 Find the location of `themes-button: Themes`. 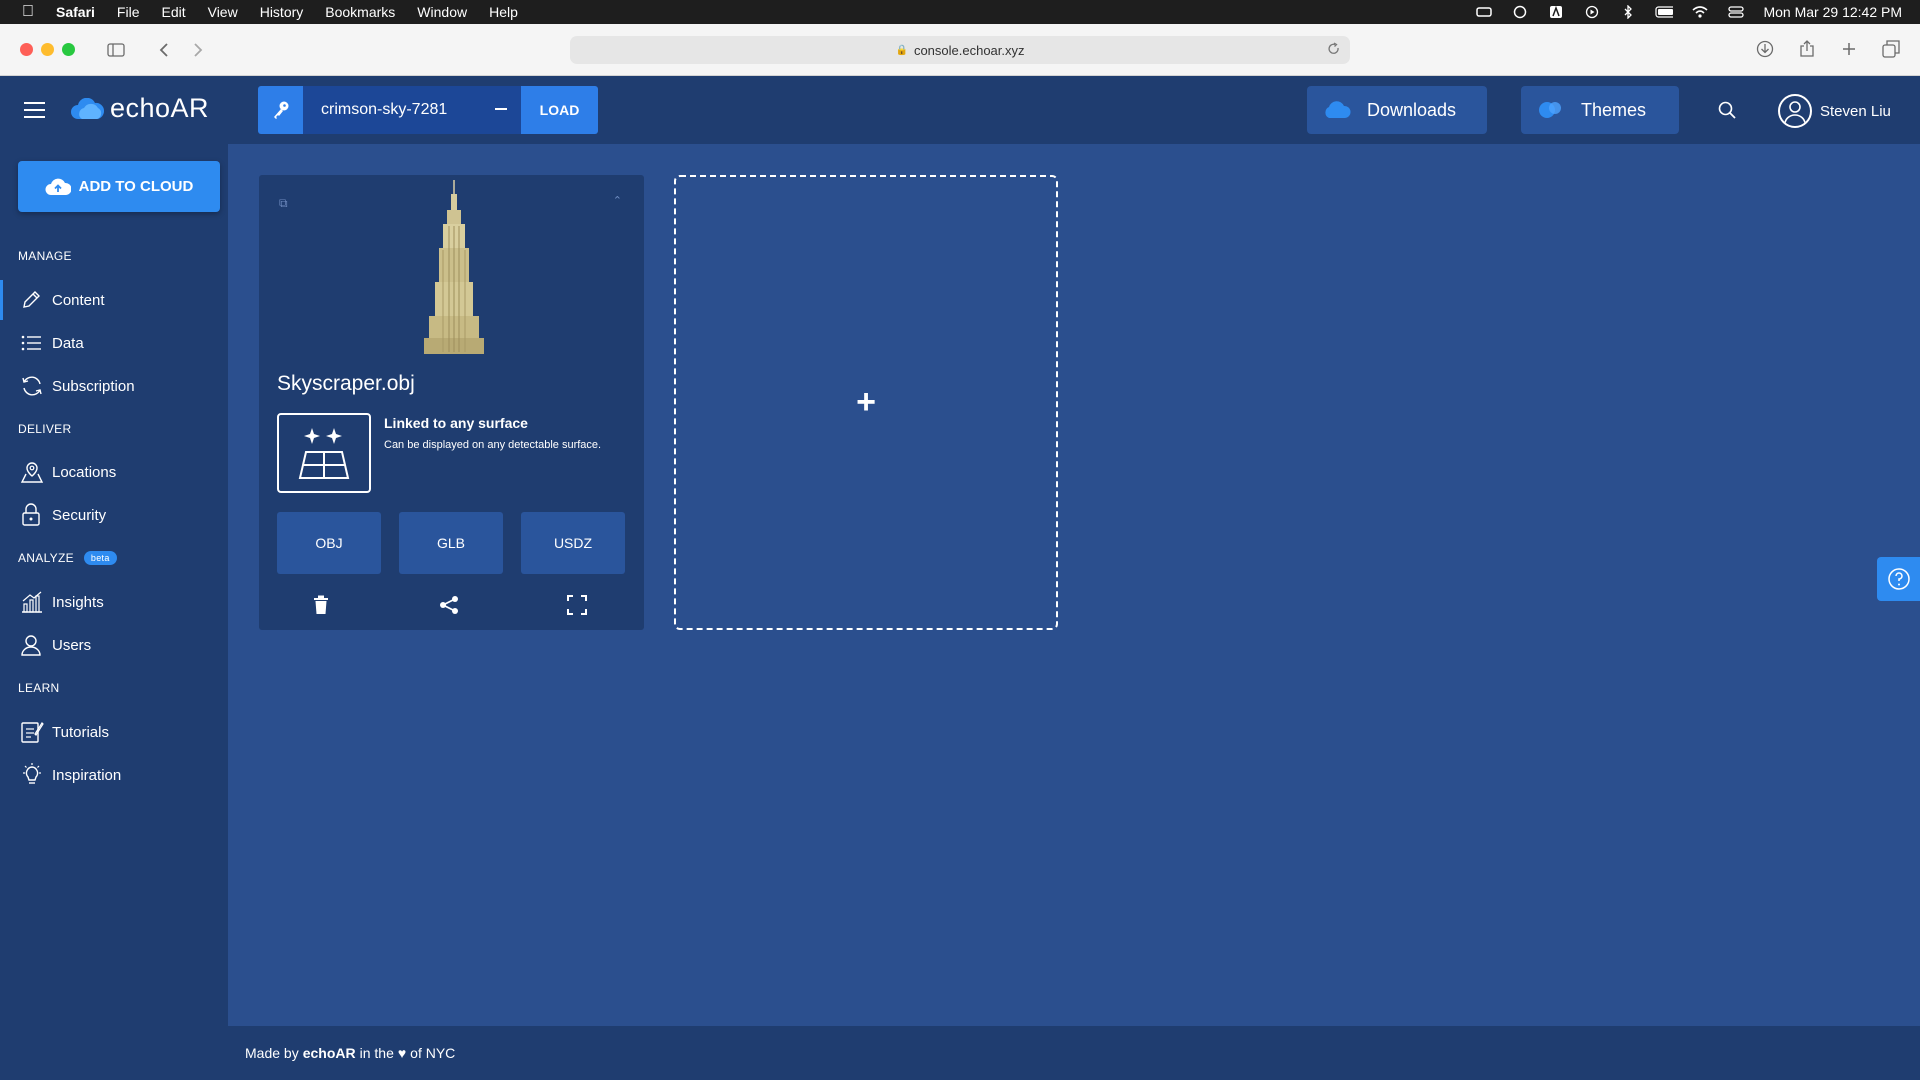

themes-button: Themes is located at coordinates (1600, 110).